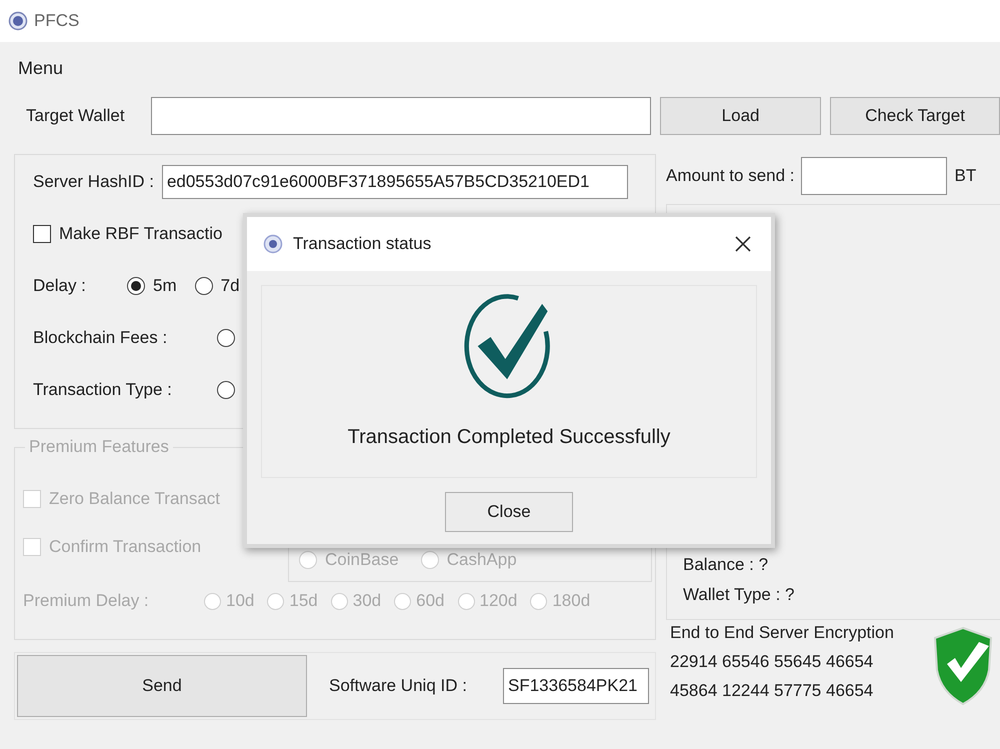 This screenshot has height=749, width=1000. What do you see at coordinates (165, 286) in the screenshot?
I see `option-label: 5m` at bounding box center [165, 286].